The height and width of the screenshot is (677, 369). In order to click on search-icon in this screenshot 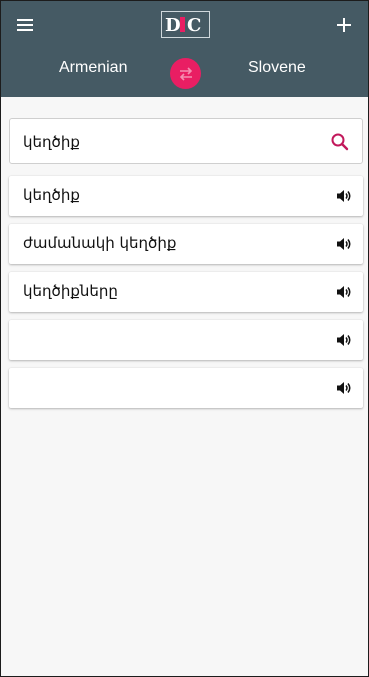, I will do `click(340, 142)`.